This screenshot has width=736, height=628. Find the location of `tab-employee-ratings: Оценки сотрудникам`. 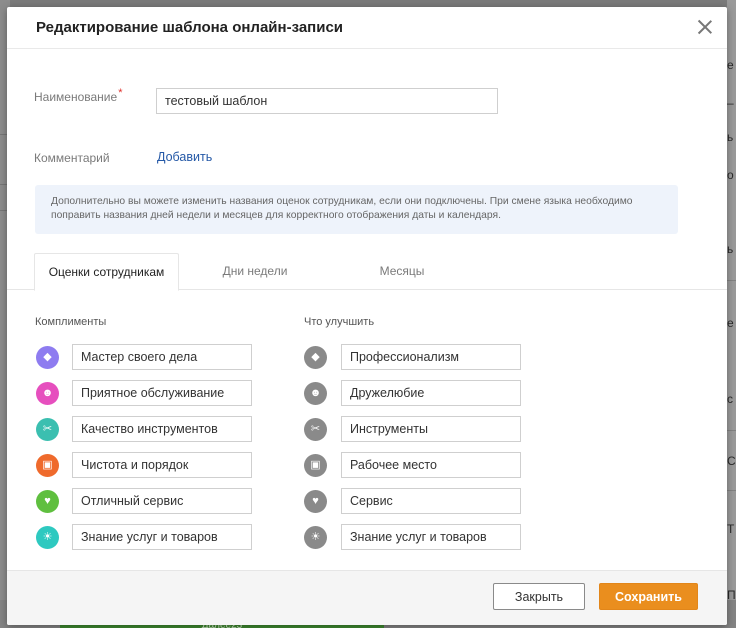

tab-employee-ratings: Оценки сотрудникам is located at coordinates (106, 272).